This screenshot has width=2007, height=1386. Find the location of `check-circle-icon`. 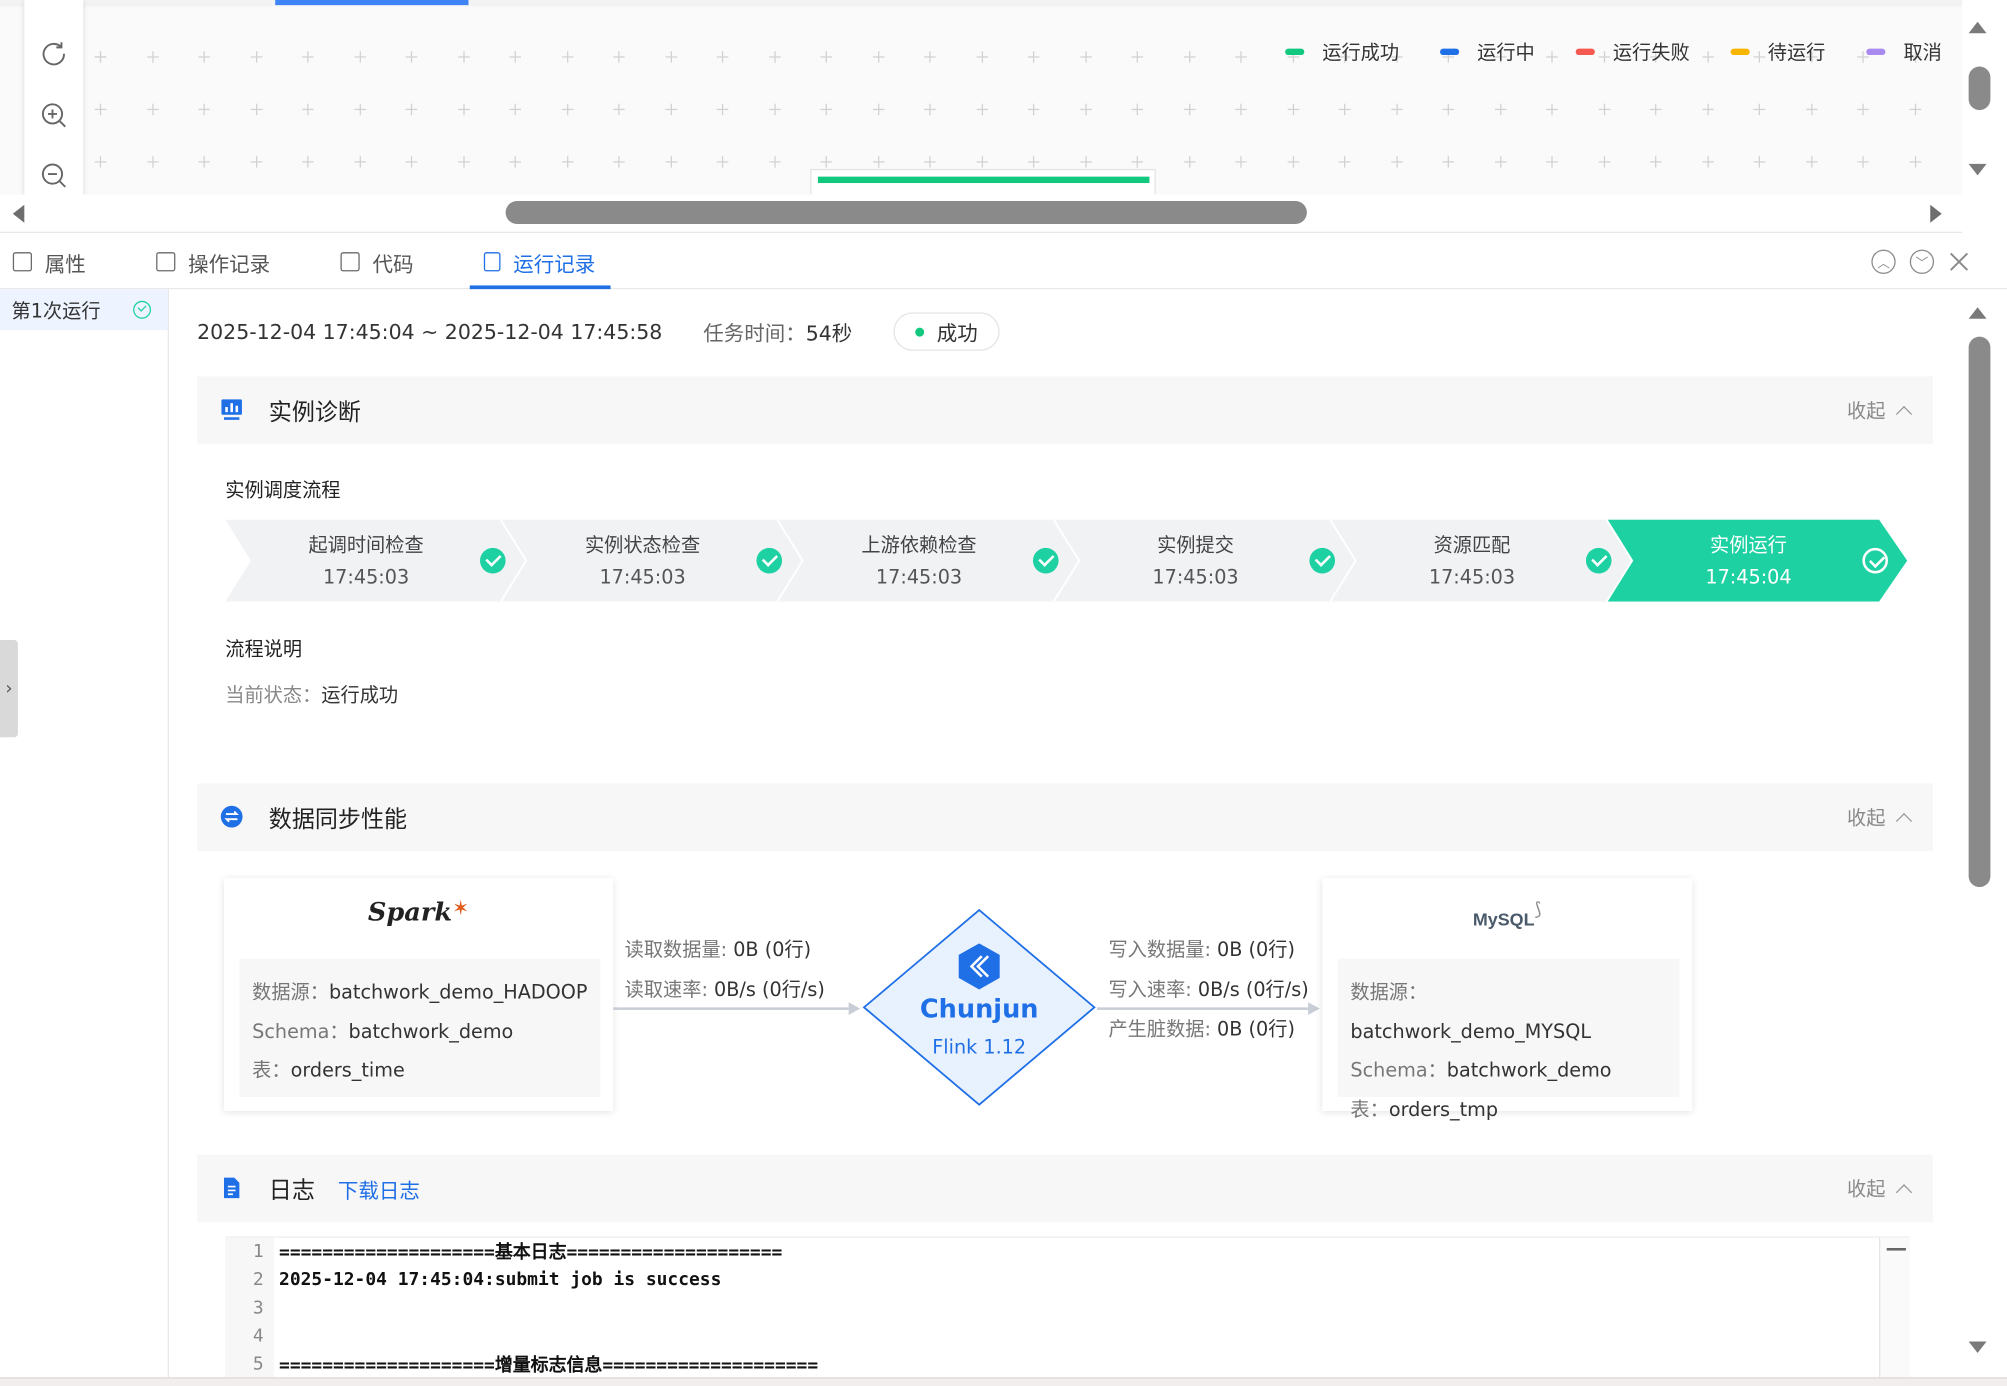

check-circle-icon is located at coordinates (1875, 560).